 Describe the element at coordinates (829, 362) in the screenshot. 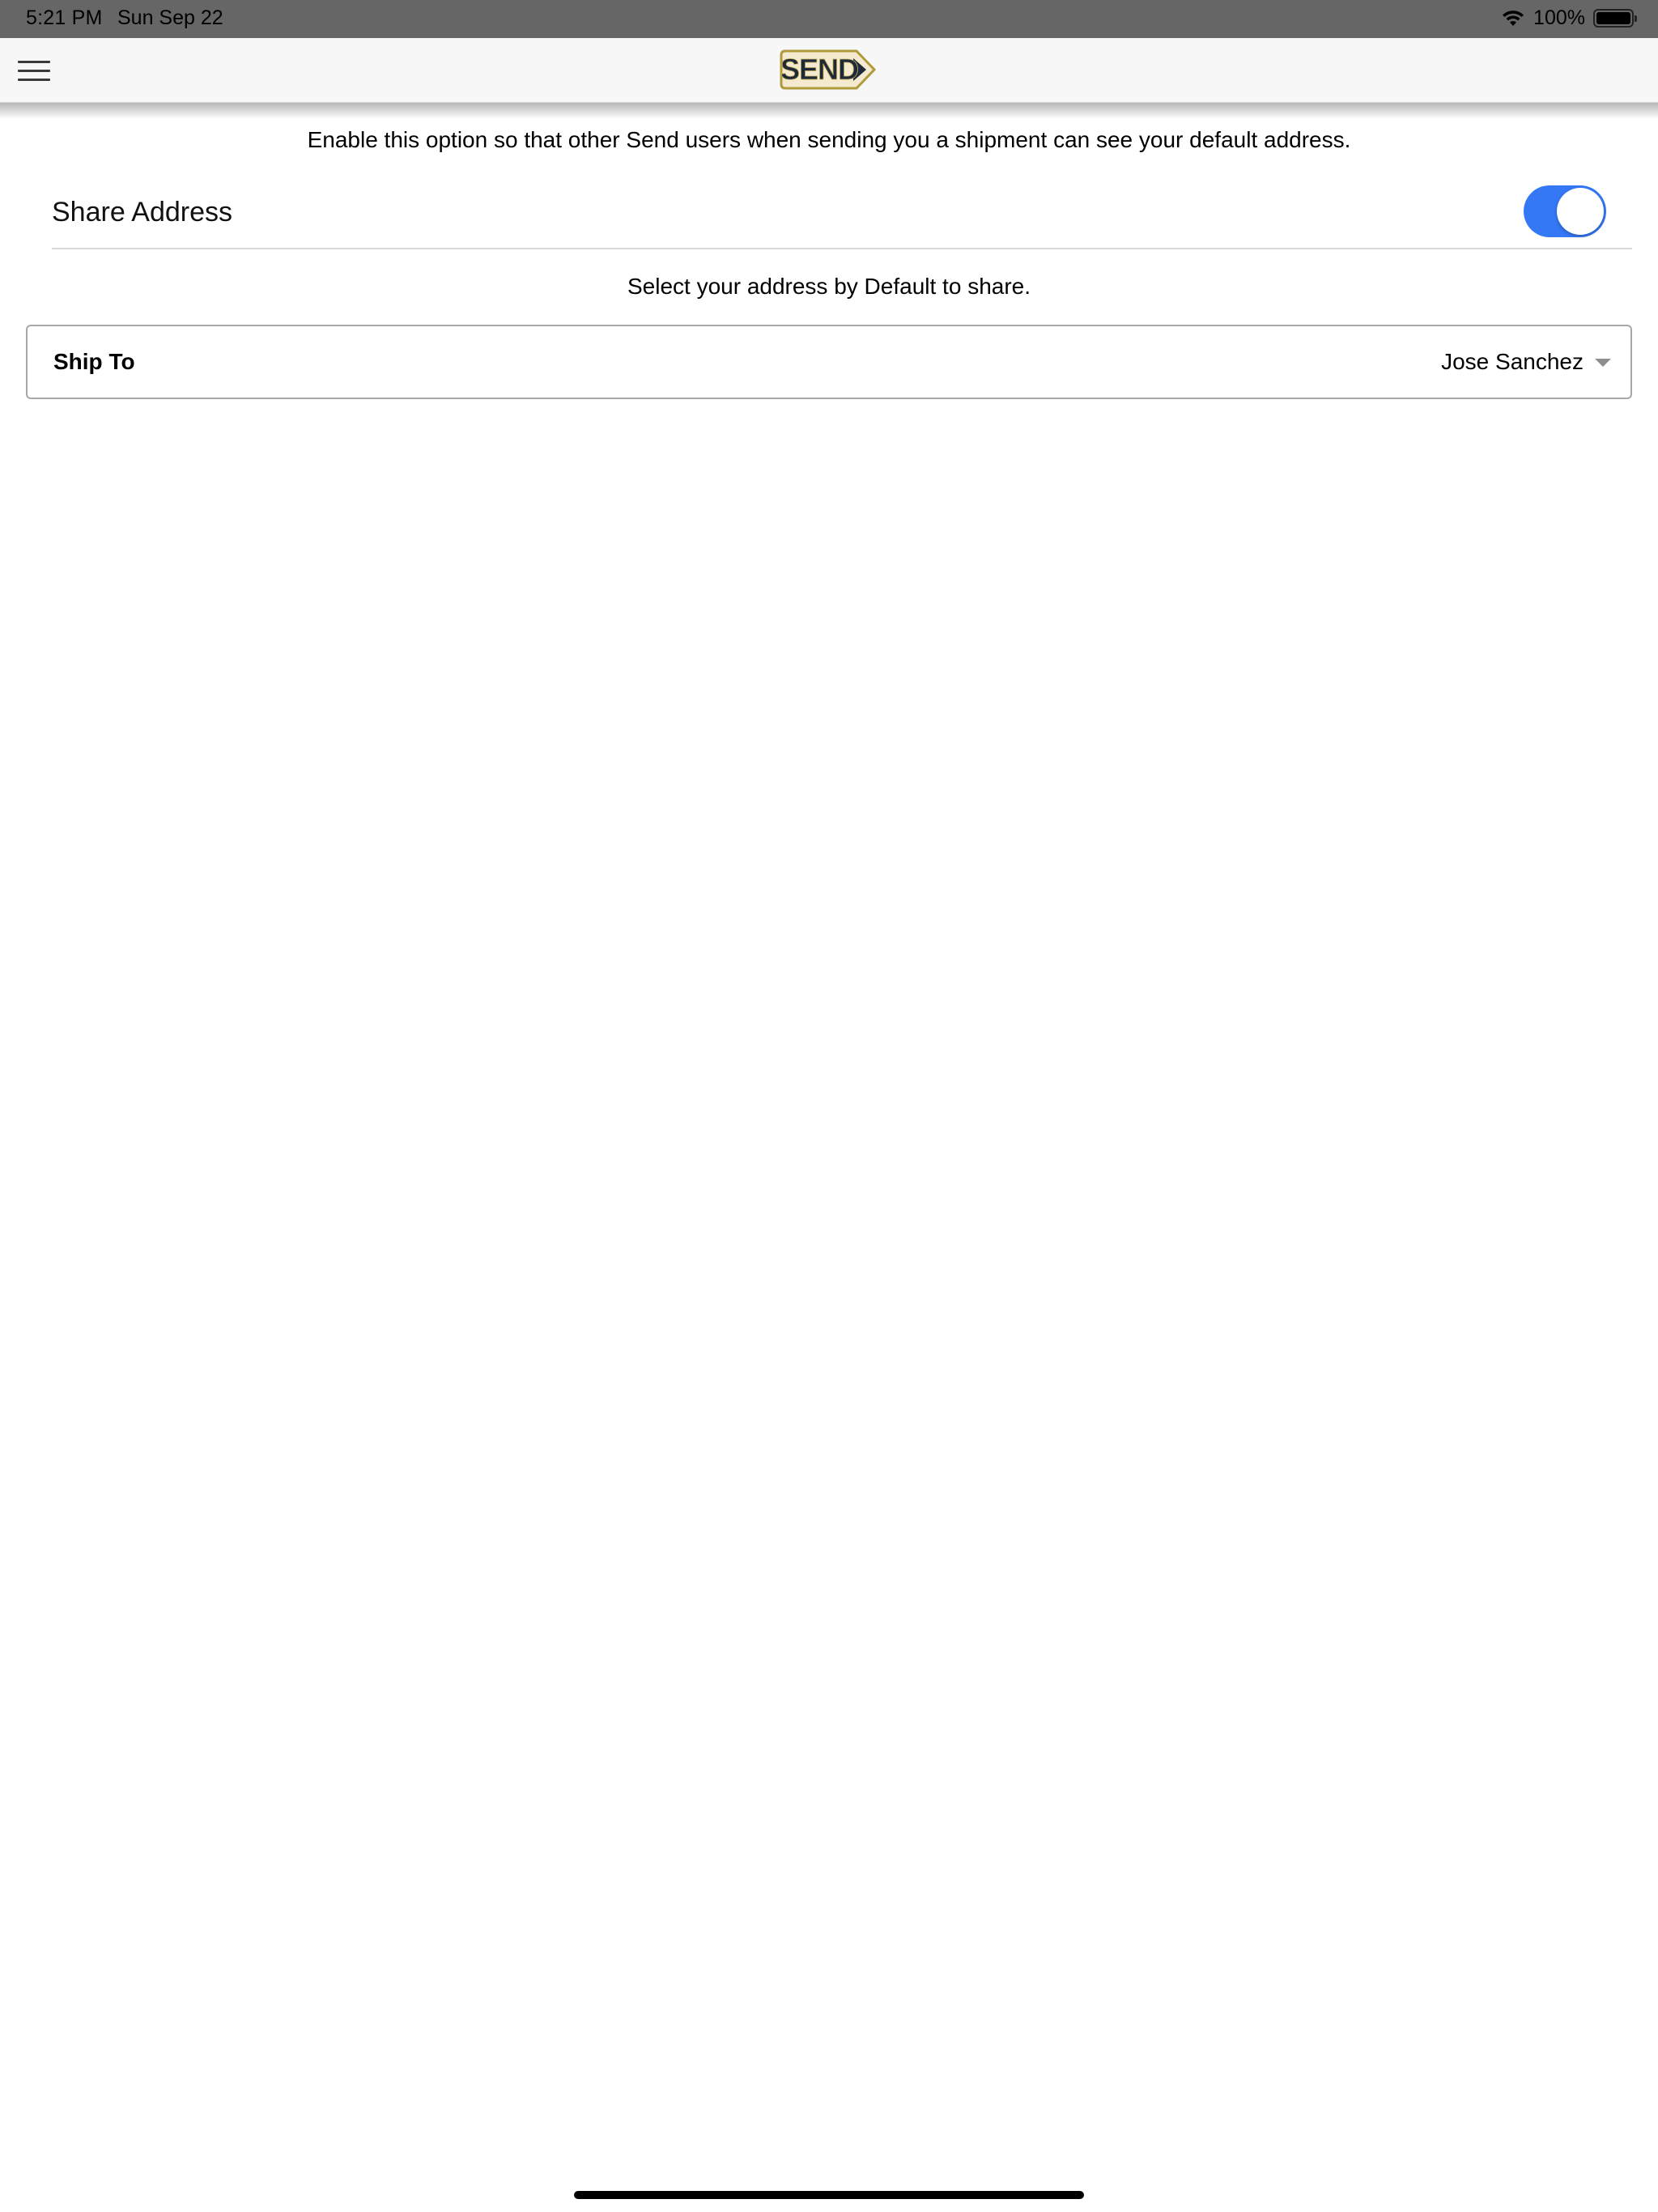

I see `ship-to-select: Ship To Jose Sanchez` at that location.